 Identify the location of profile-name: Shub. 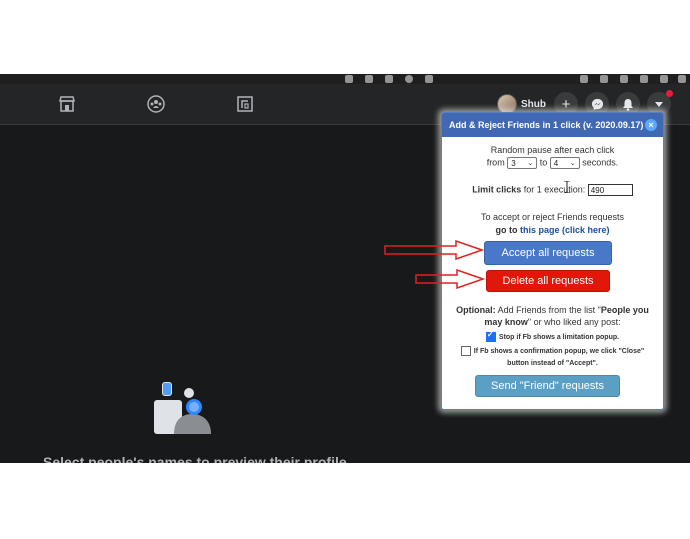
(533, 104).